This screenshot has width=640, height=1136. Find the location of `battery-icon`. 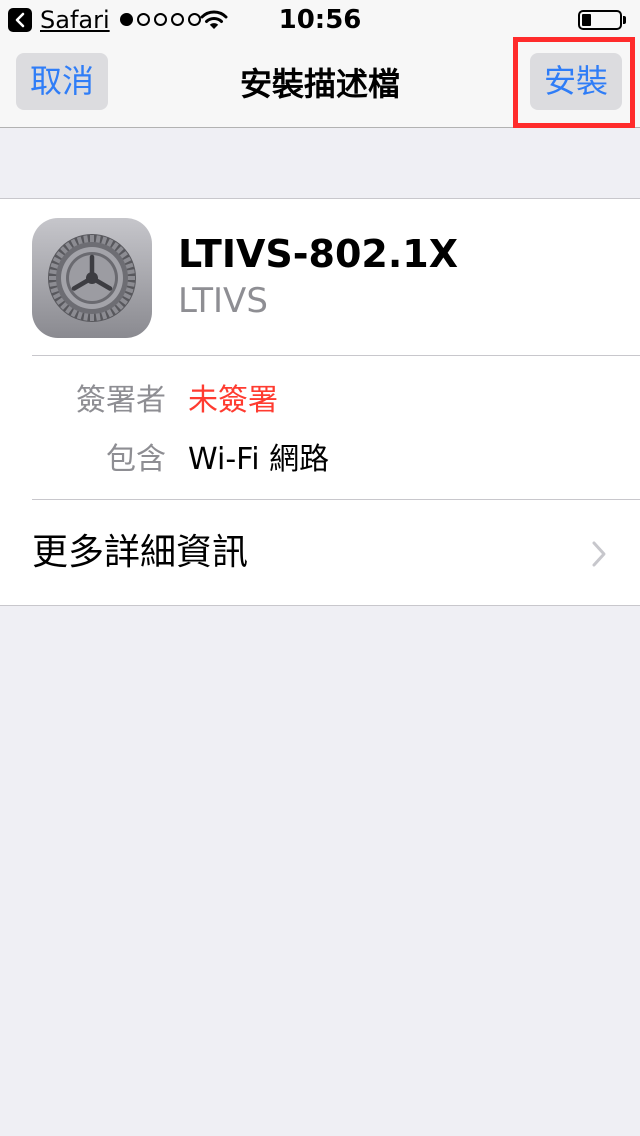

battery-icon is located at coordinates (602, 20).